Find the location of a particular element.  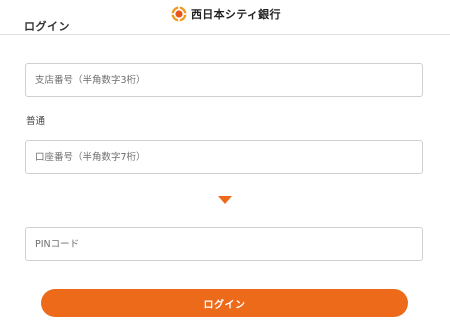

branch-number-input is located at coordinates (224, 80).